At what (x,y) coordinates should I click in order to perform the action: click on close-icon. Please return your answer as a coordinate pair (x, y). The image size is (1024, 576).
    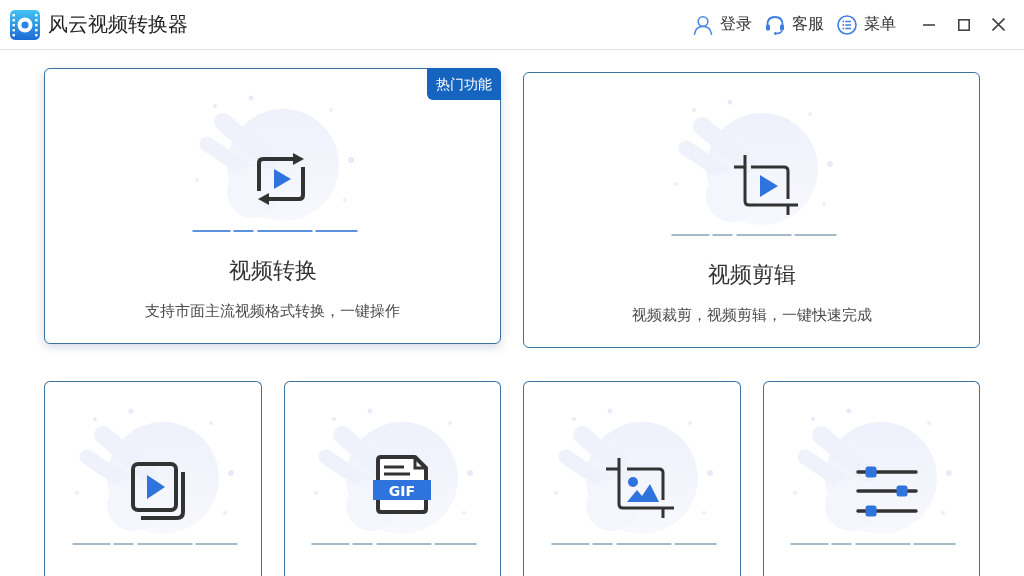
    Looking at the image, I should click on (998, 24).